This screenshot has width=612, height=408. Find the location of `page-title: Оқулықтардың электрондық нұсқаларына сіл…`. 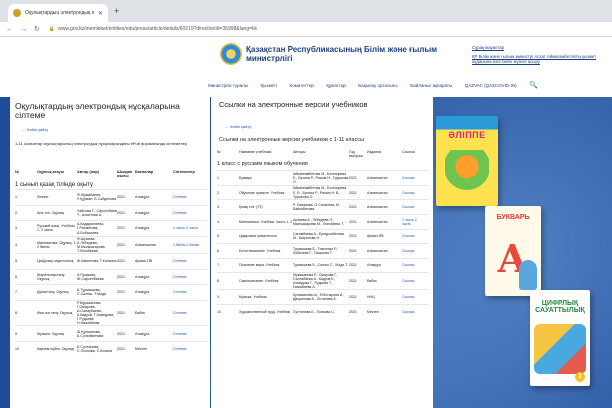

page-title: Оқулықтардың электрондық нұсқаларына сіл… is located at coordinates (97, 111).